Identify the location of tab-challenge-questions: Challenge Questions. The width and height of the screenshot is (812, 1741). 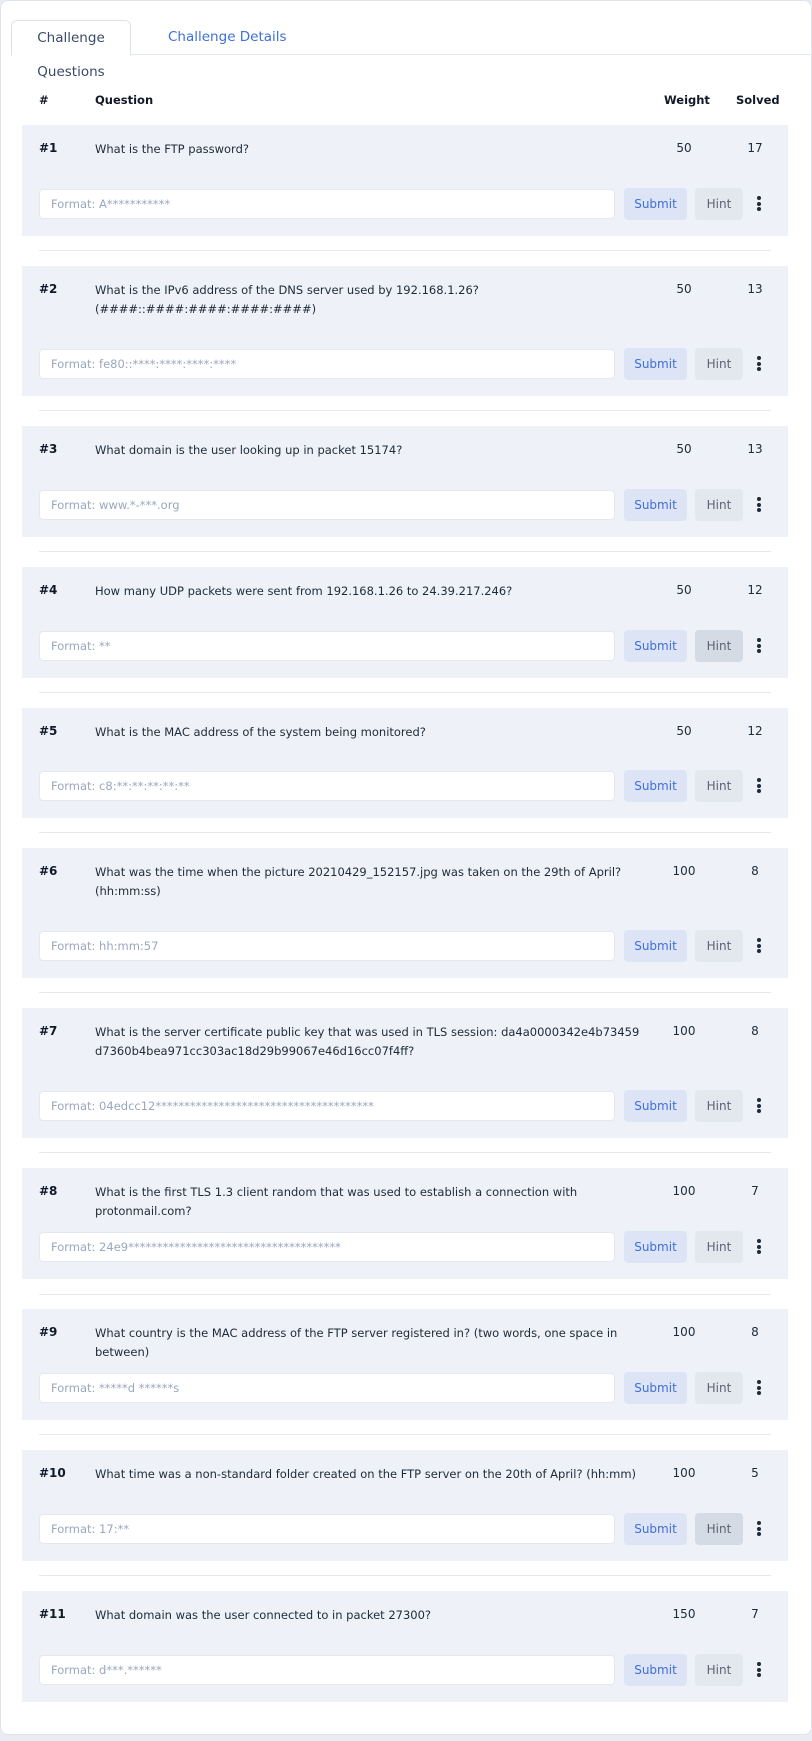
(71, 50).